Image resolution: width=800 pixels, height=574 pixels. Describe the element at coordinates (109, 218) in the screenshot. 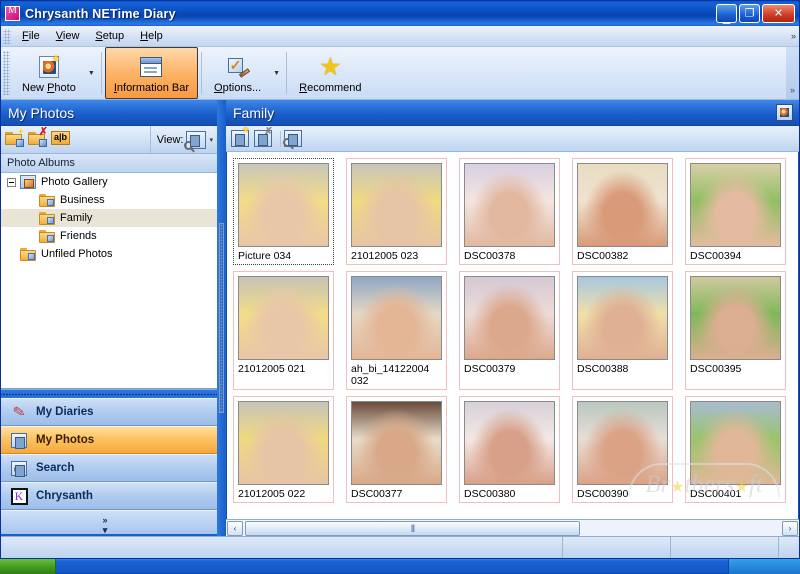

I see `tree-node-family: Family` at that location.